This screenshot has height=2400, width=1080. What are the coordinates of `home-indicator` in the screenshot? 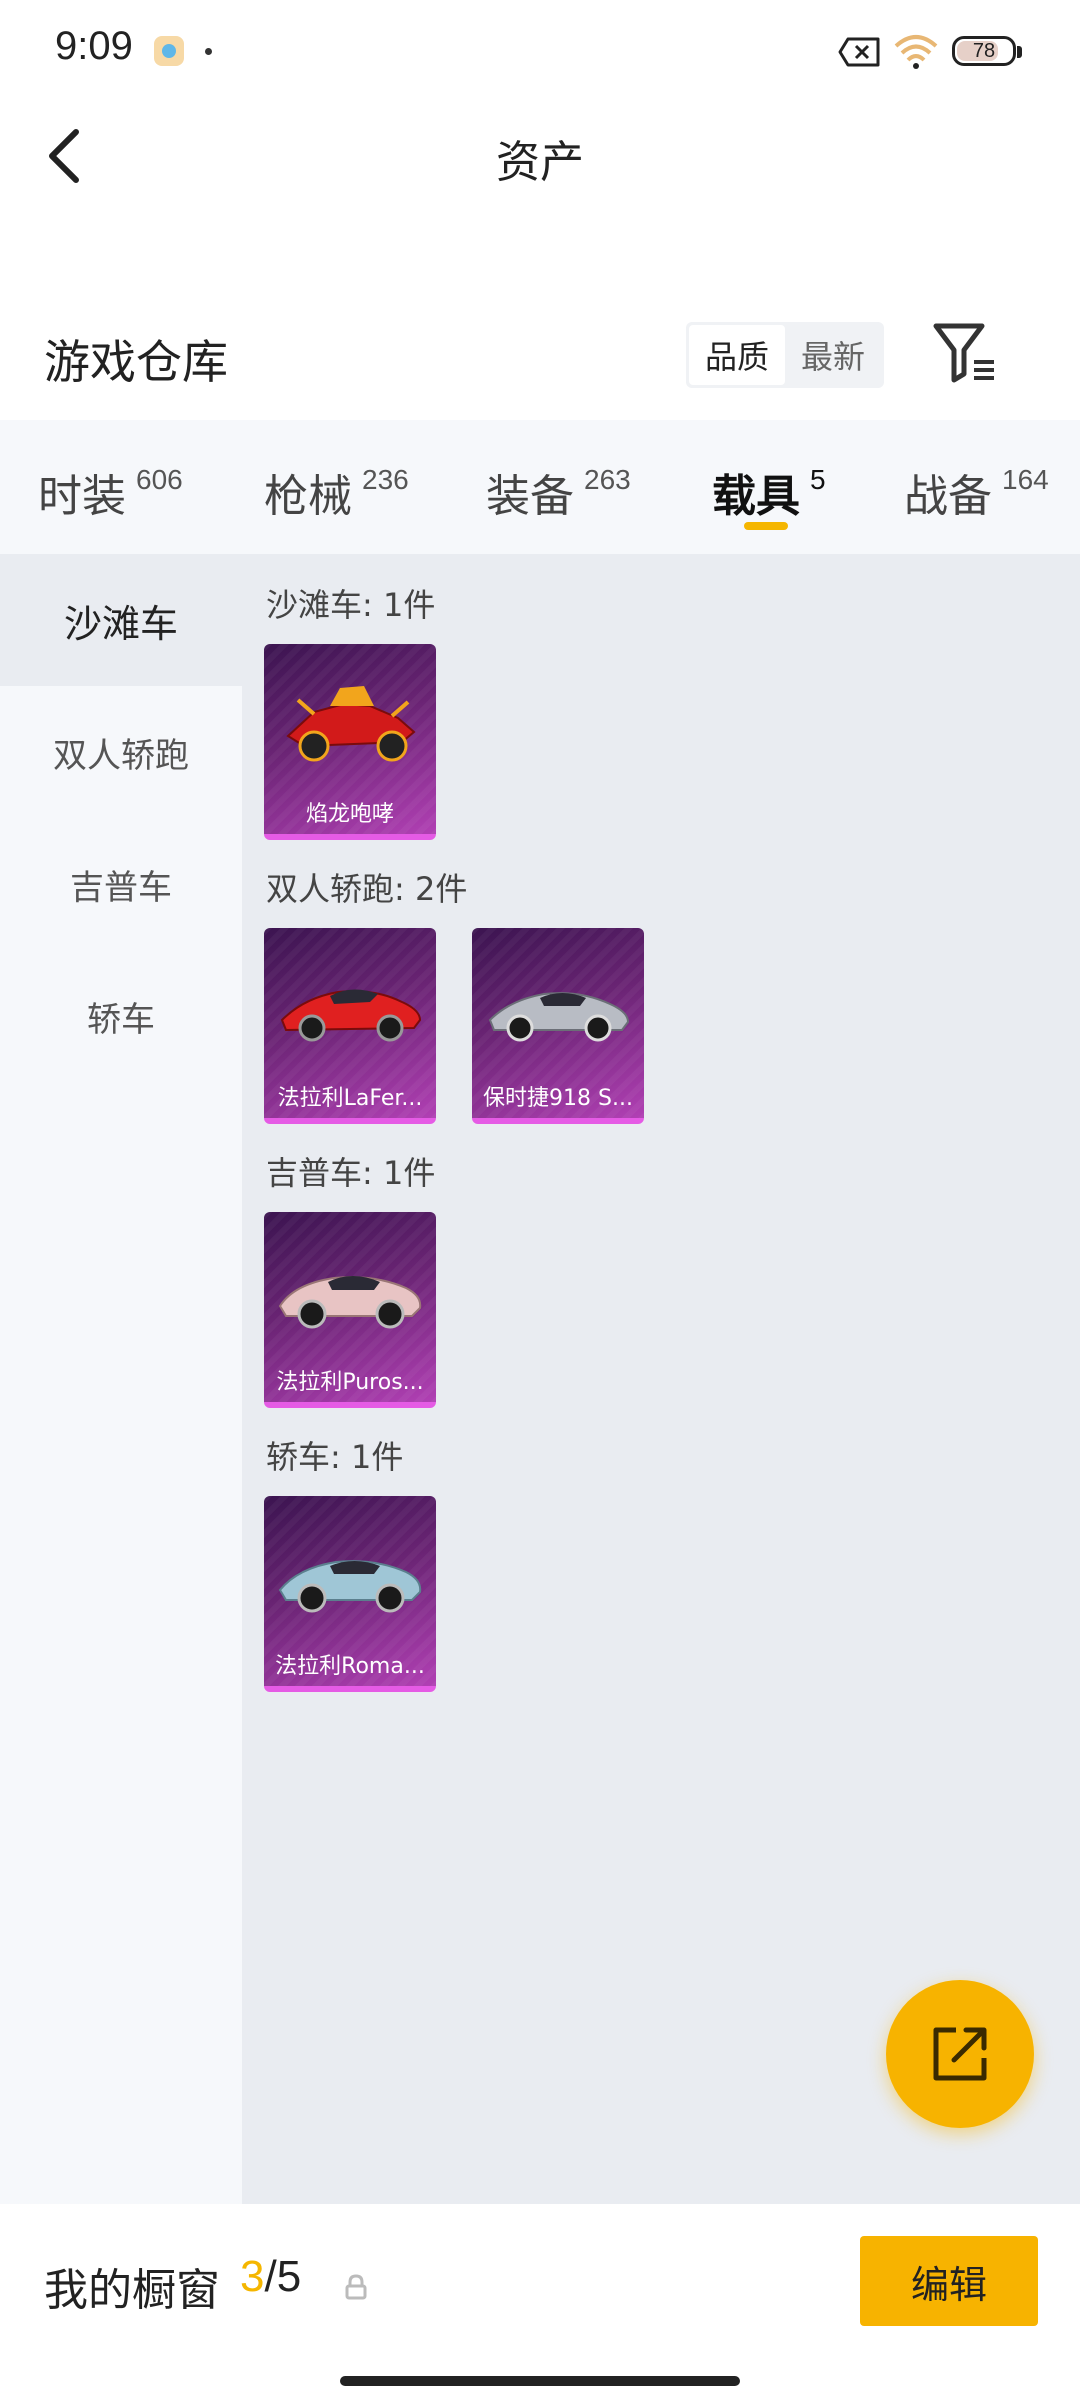 It's located at (540, 2381).